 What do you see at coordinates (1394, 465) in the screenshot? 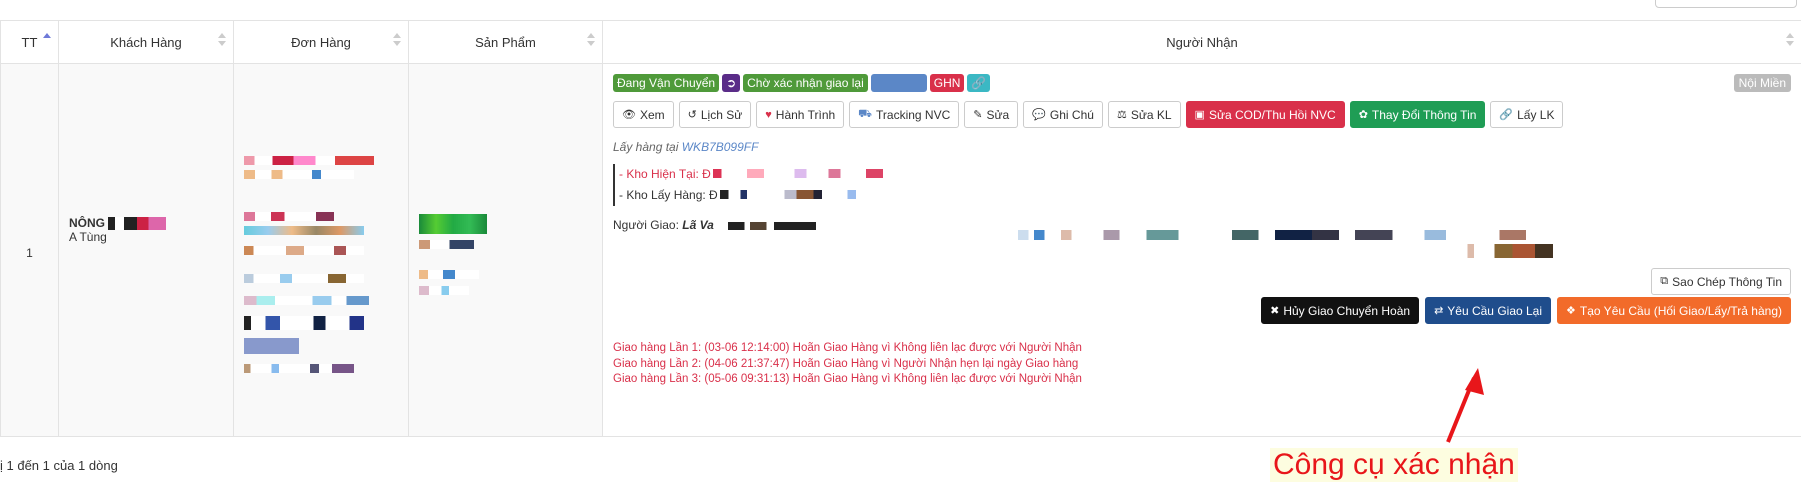
I see `annotation-label: Công cụ xác nhận` at bounding box center [1394, 465].